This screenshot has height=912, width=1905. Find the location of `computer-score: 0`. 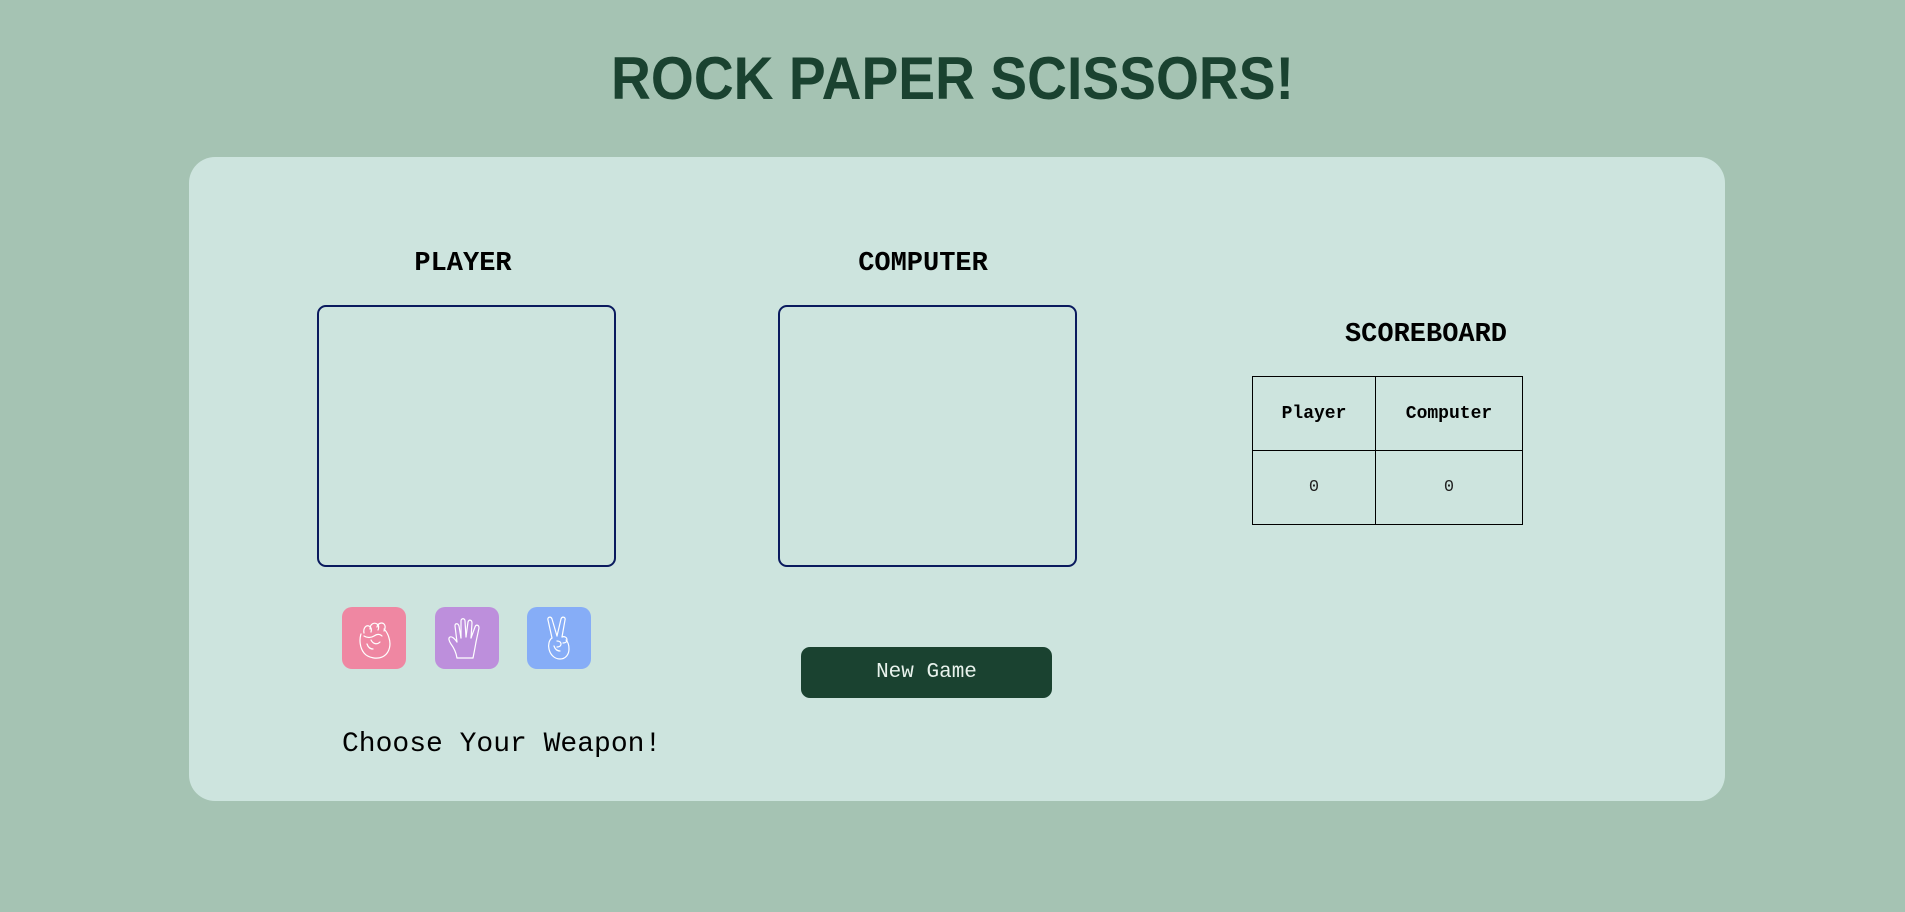

computer-score: 0 is located at coordinates (1449, 487).